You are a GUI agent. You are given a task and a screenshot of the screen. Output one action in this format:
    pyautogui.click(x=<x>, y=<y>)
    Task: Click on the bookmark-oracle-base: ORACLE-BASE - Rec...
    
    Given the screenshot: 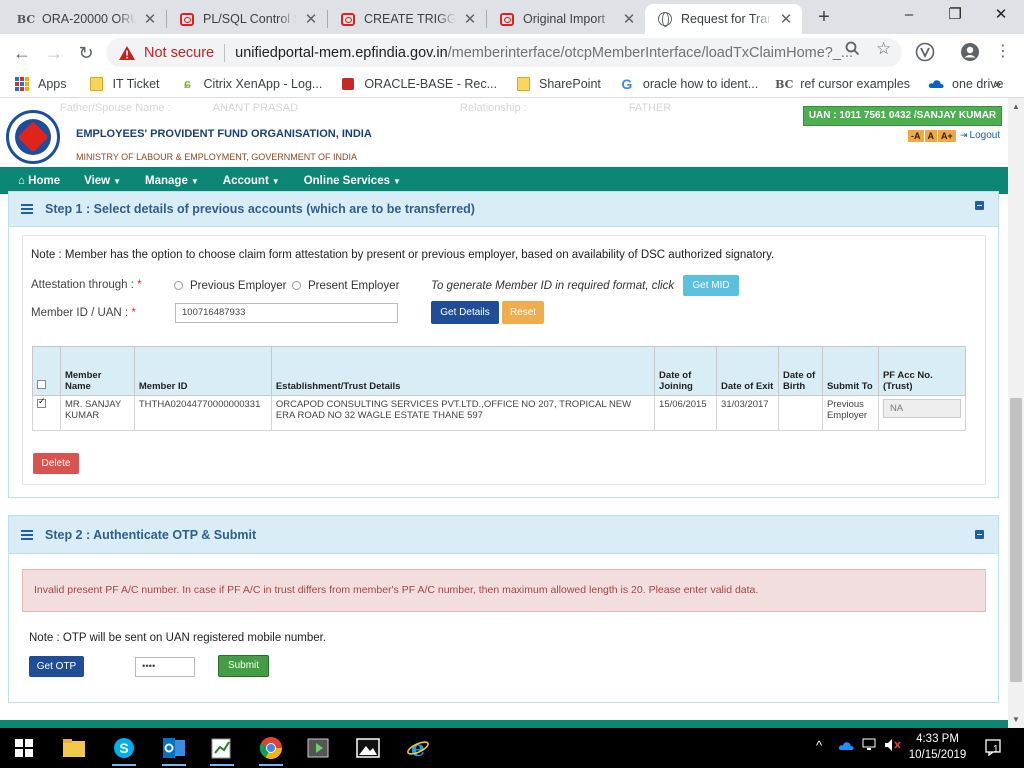 What is the action you would take?
    pyautogui.click(x=418, y=84)
    